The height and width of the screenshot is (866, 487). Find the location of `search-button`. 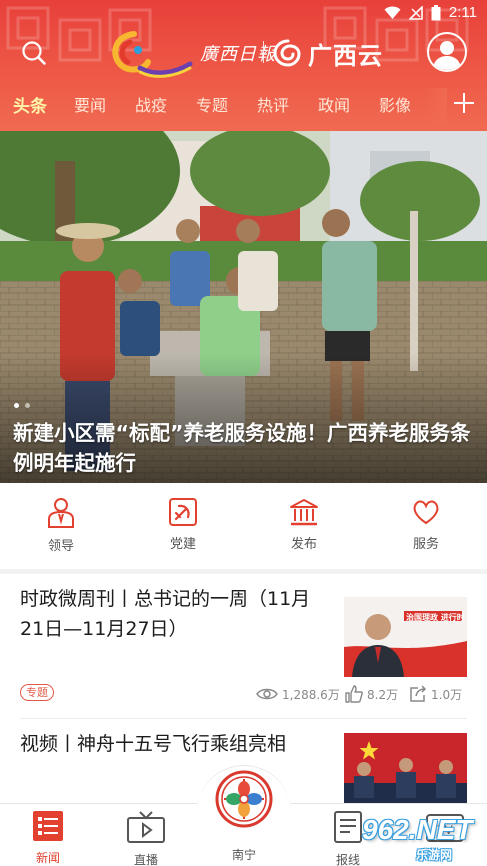

search-button is located at coordinates (34, 53).